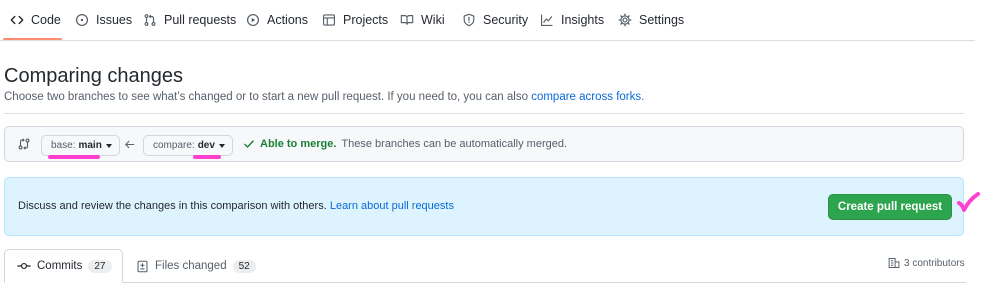 The width and height of the screenshot is (981, 284). I want to click on commit-icon, so click(24, 266).